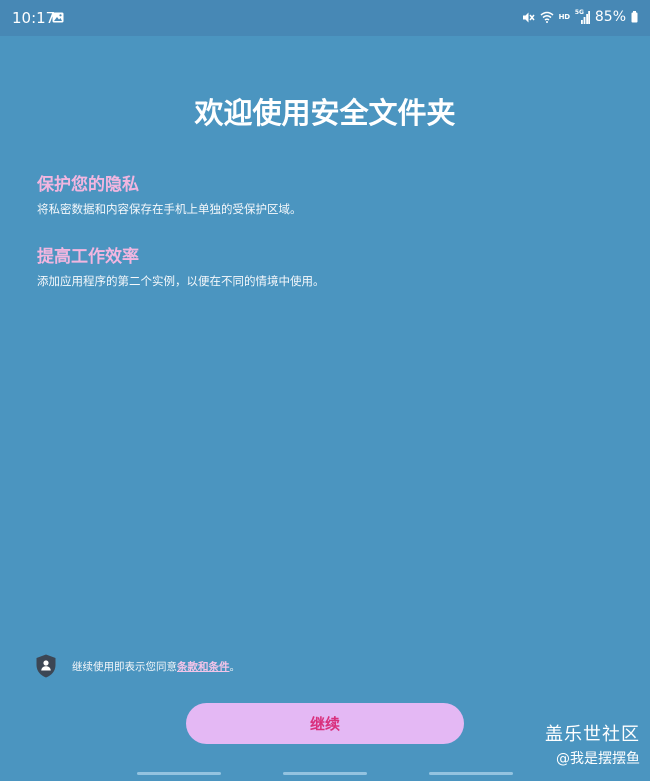 This screenshot has height=781, width=650. What do you see at coordinates (88, 185) in the screenshot?
I see `feature-title: 保护您的隐私` at bounding box center [88, 185].